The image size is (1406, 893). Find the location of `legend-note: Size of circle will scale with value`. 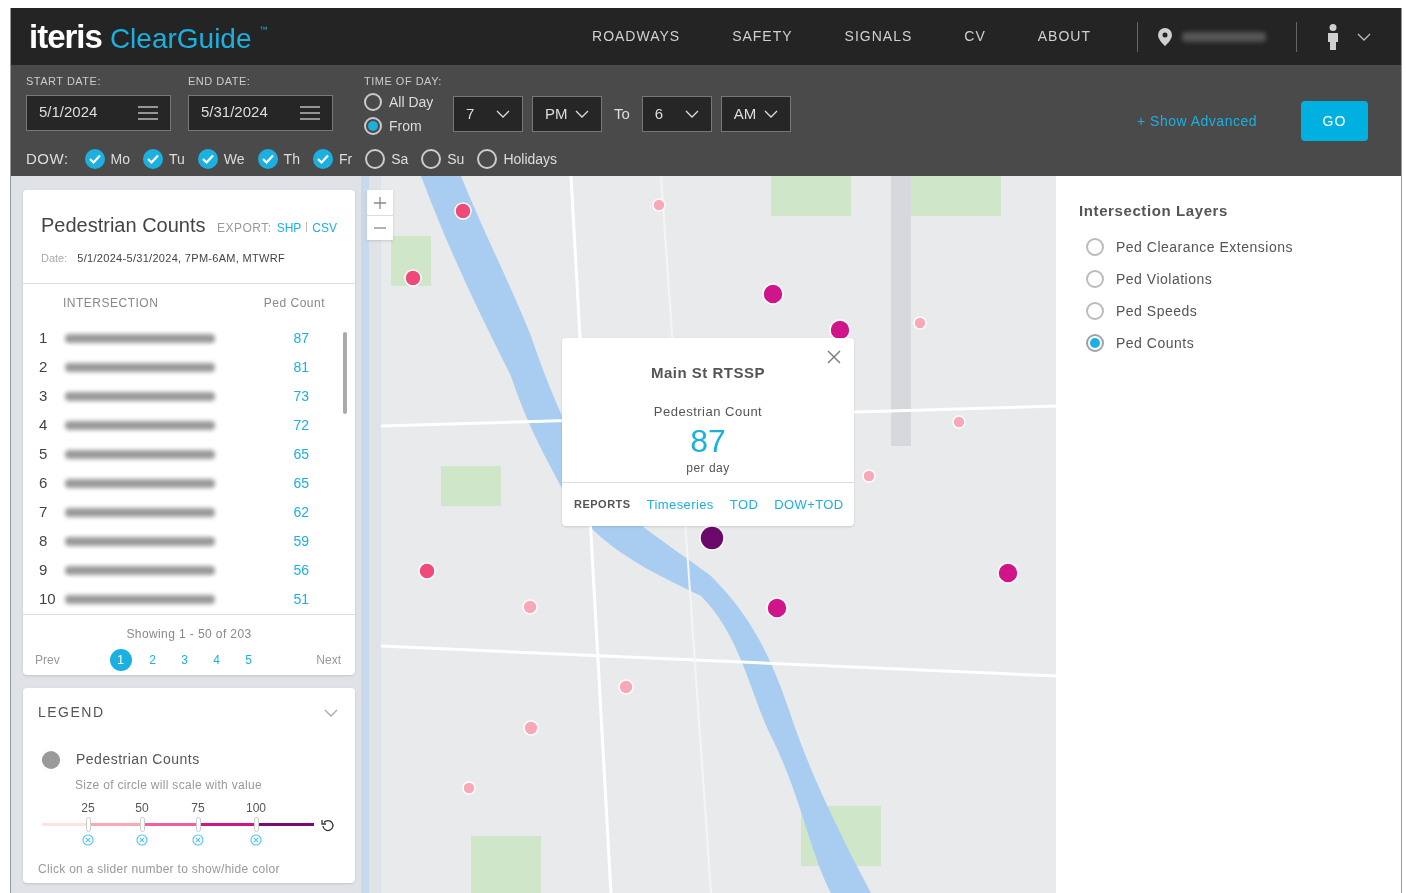

legend-note: Size of circle will scale with value is located at coordinates (169, 785).